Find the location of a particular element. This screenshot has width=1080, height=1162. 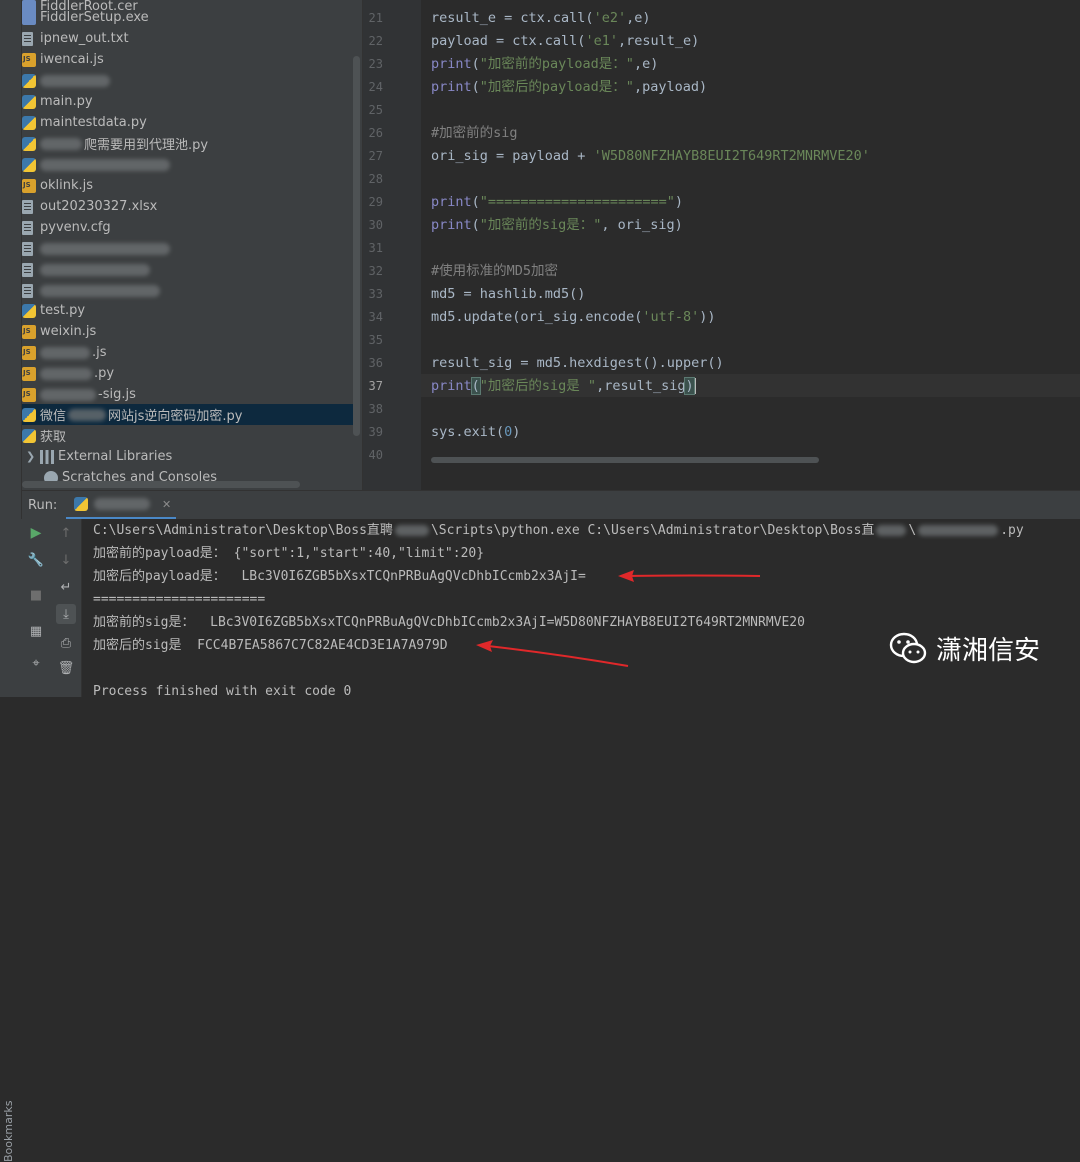

line-number: 24 is located at coordinates (375, 87).